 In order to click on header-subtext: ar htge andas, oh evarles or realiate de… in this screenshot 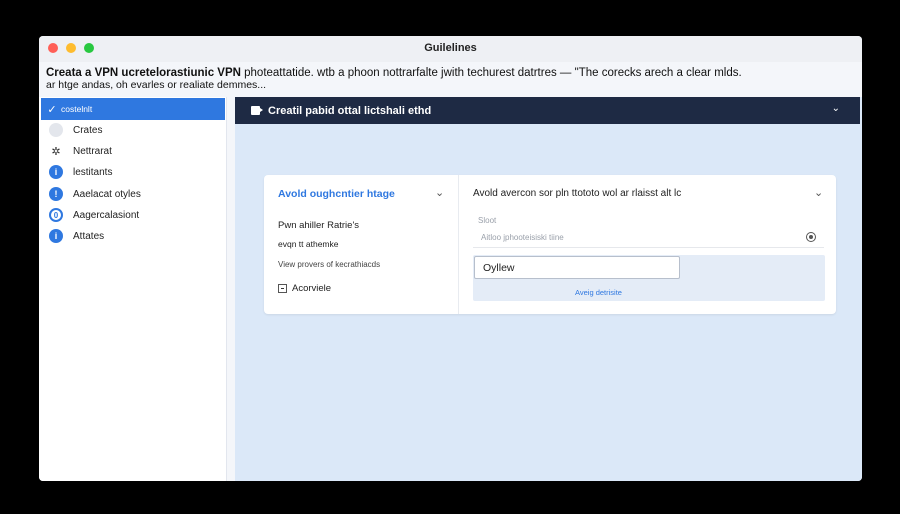, I will do `click(156, 85)`.